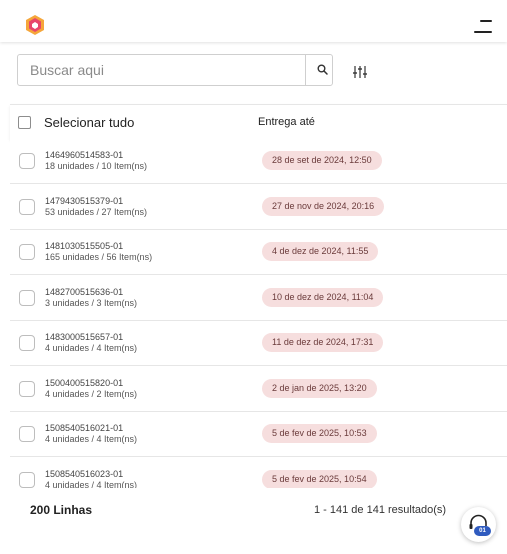 The image size is (507, 554). Describe the element at coordinates (323, 206) in the screenshot. I see `delivery-badge: 27 de nov de 2024, 20:16` at that location.